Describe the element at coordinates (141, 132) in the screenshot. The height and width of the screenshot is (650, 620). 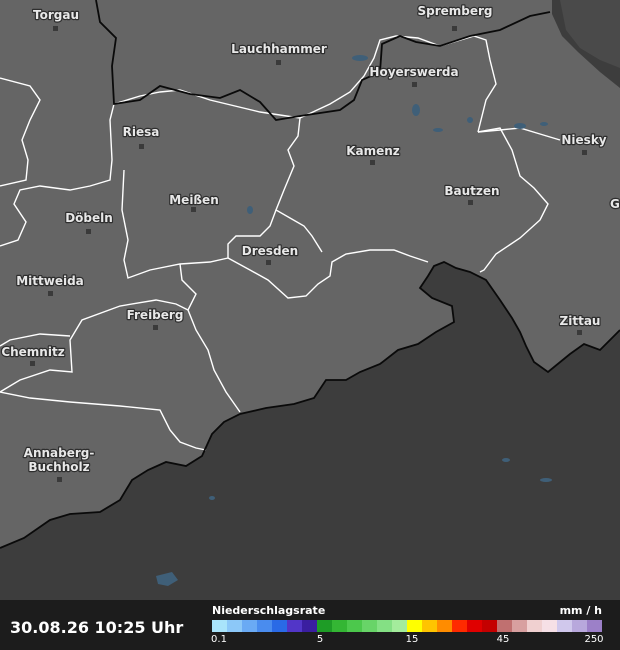
I see `city-label-riesa: Riesa` at that location.